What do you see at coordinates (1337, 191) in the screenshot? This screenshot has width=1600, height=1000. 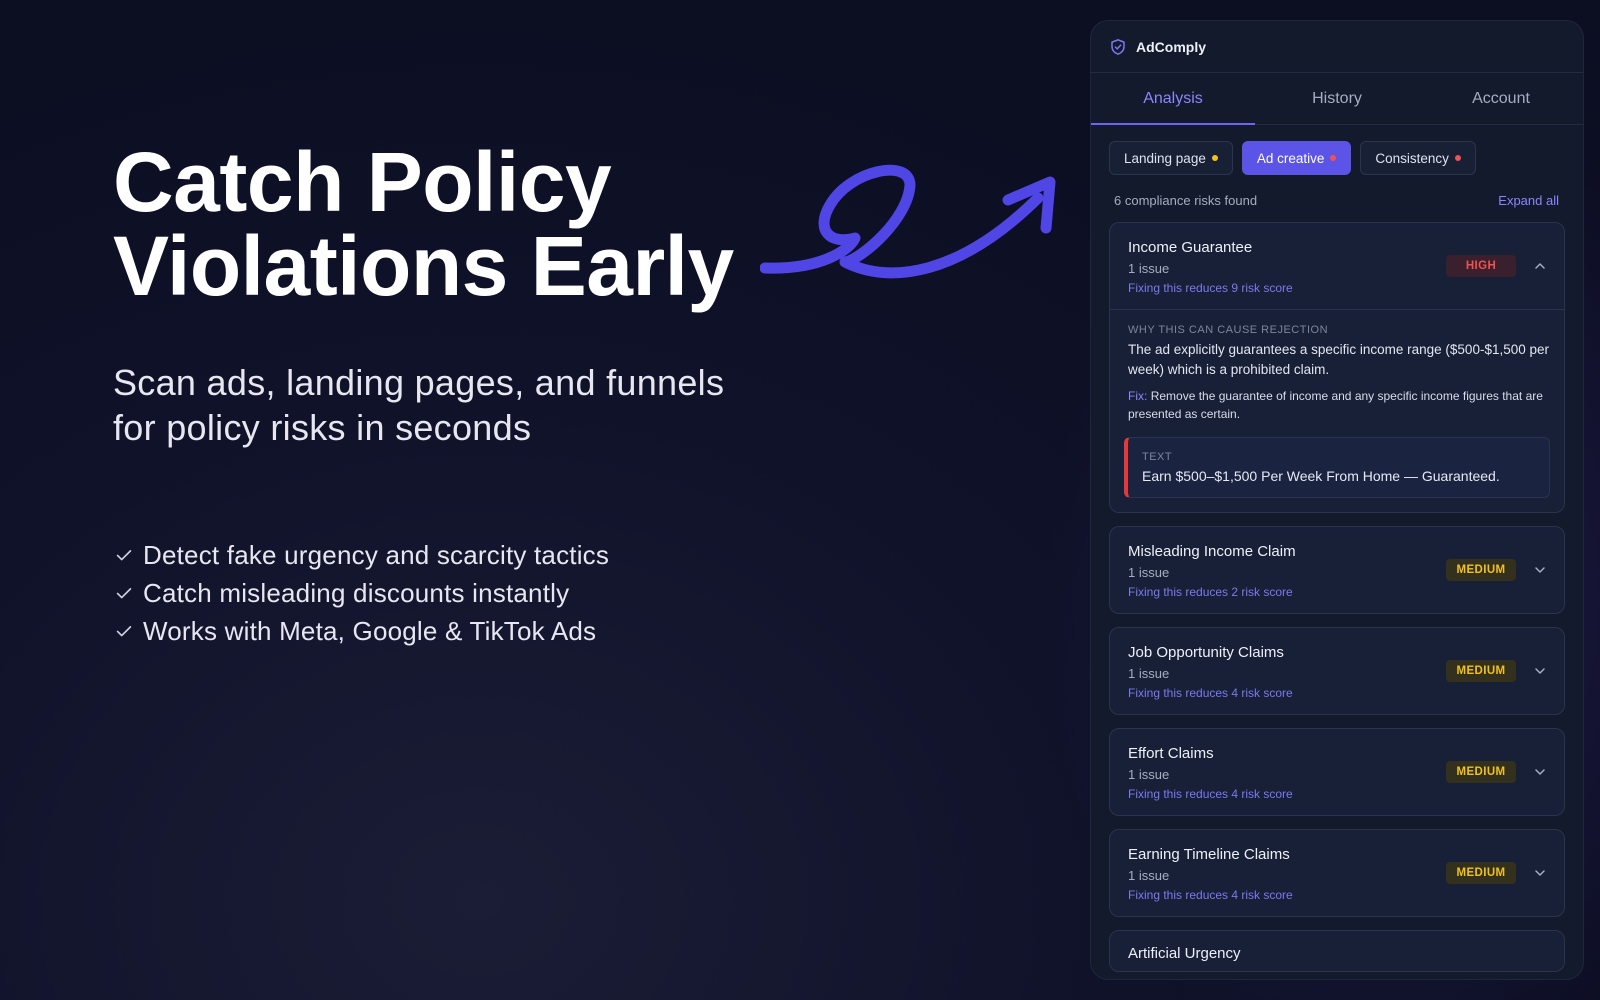 I see `results-summary: 6 compliance risks found Expand all` at bounding box center [1337, 191].